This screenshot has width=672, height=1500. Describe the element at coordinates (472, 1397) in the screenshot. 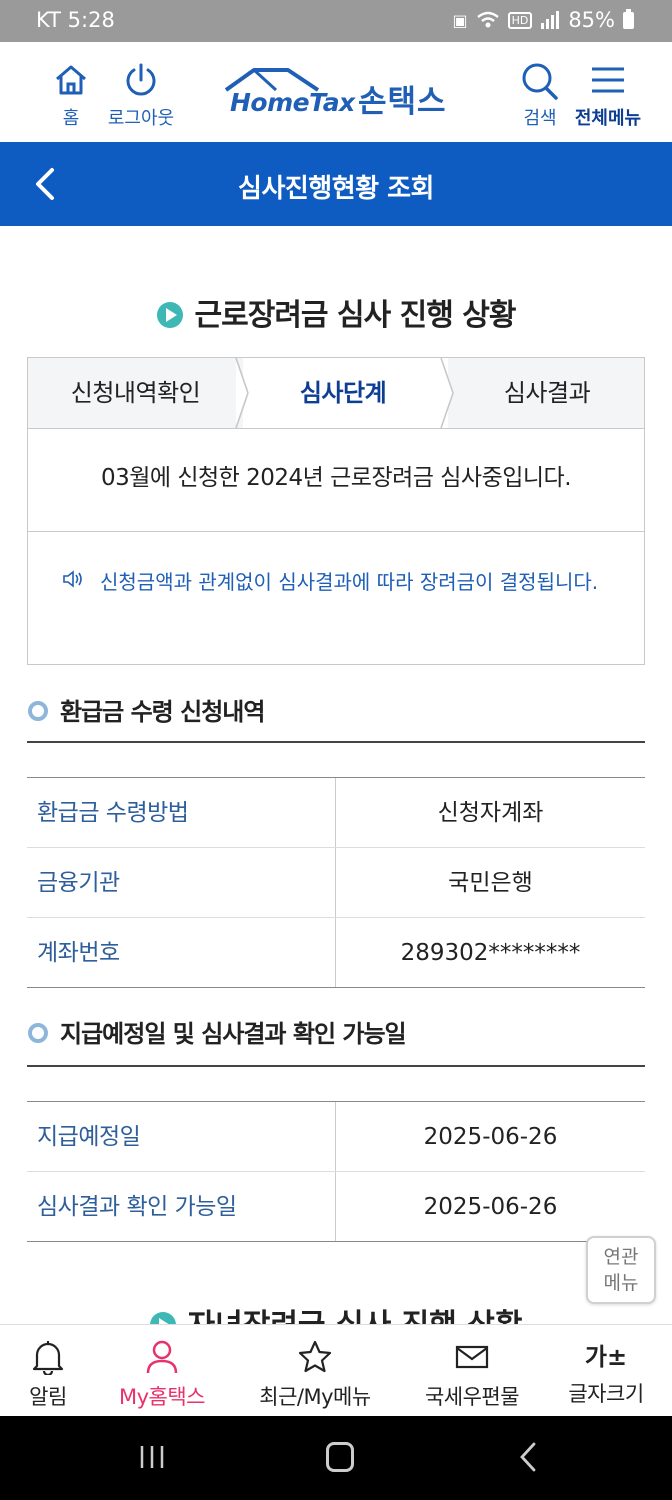

I see `nav-tax-mail-label: 국세우편물` at that location.